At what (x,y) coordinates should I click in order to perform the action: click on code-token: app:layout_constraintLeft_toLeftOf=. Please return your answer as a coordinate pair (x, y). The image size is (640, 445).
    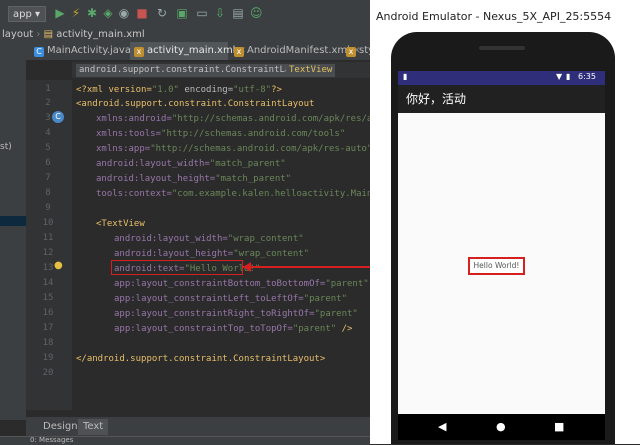
    Looking at the image, I should click on (209, 299).